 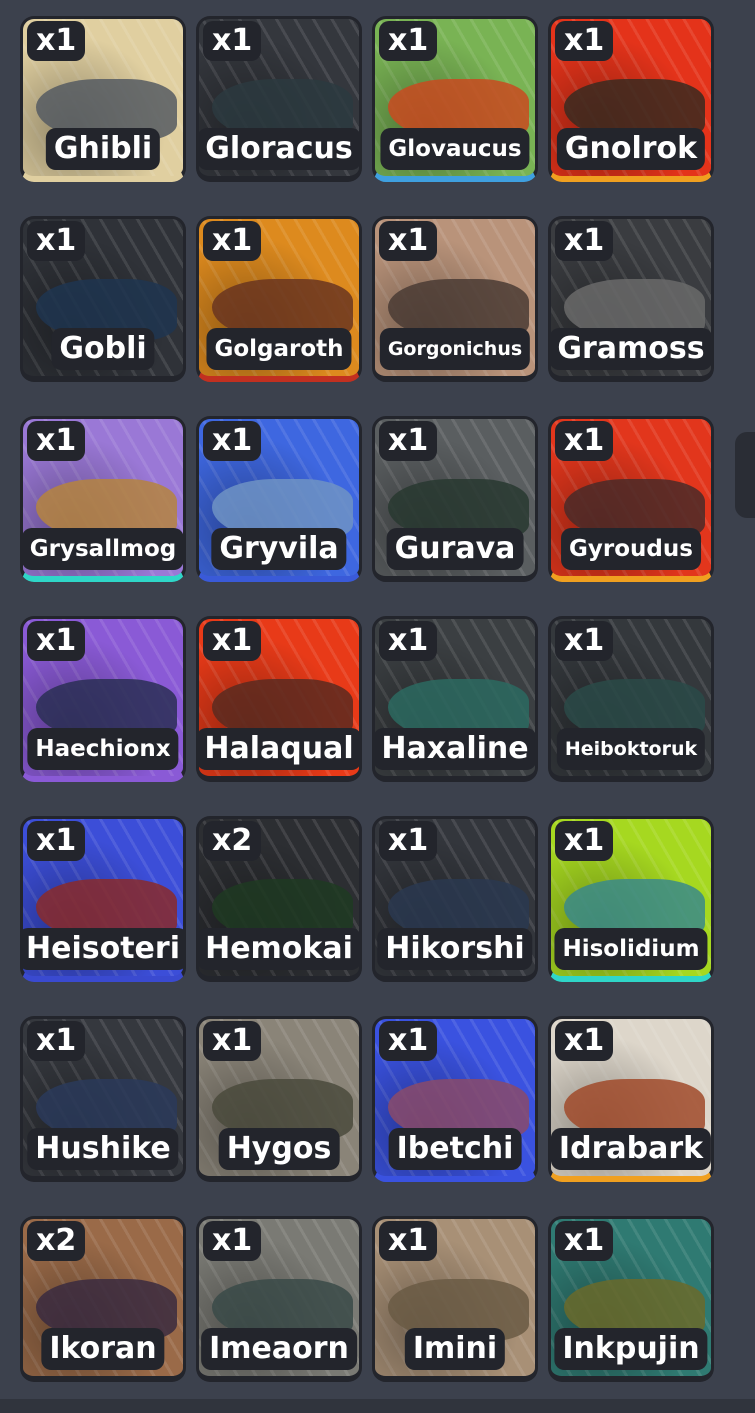 What do you see at coordinates (103, 299) in the screenshot?
I see `item-card-gobli: x1 Gobli` at bounding box center [103, 299].